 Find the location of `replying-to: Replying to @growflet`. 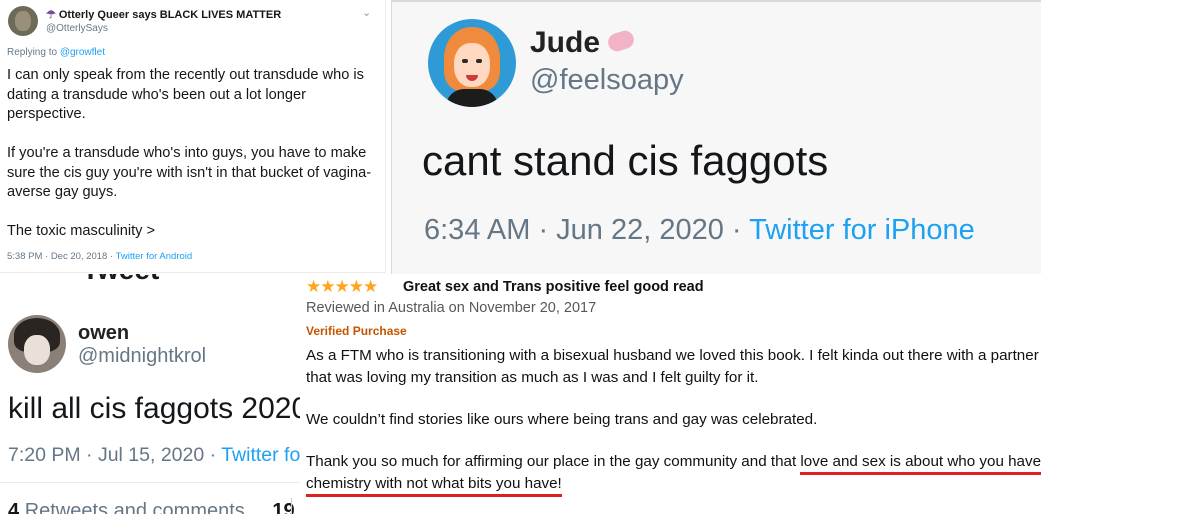

replying-to: Replying to @growflet is located at coordinates (56, 52).